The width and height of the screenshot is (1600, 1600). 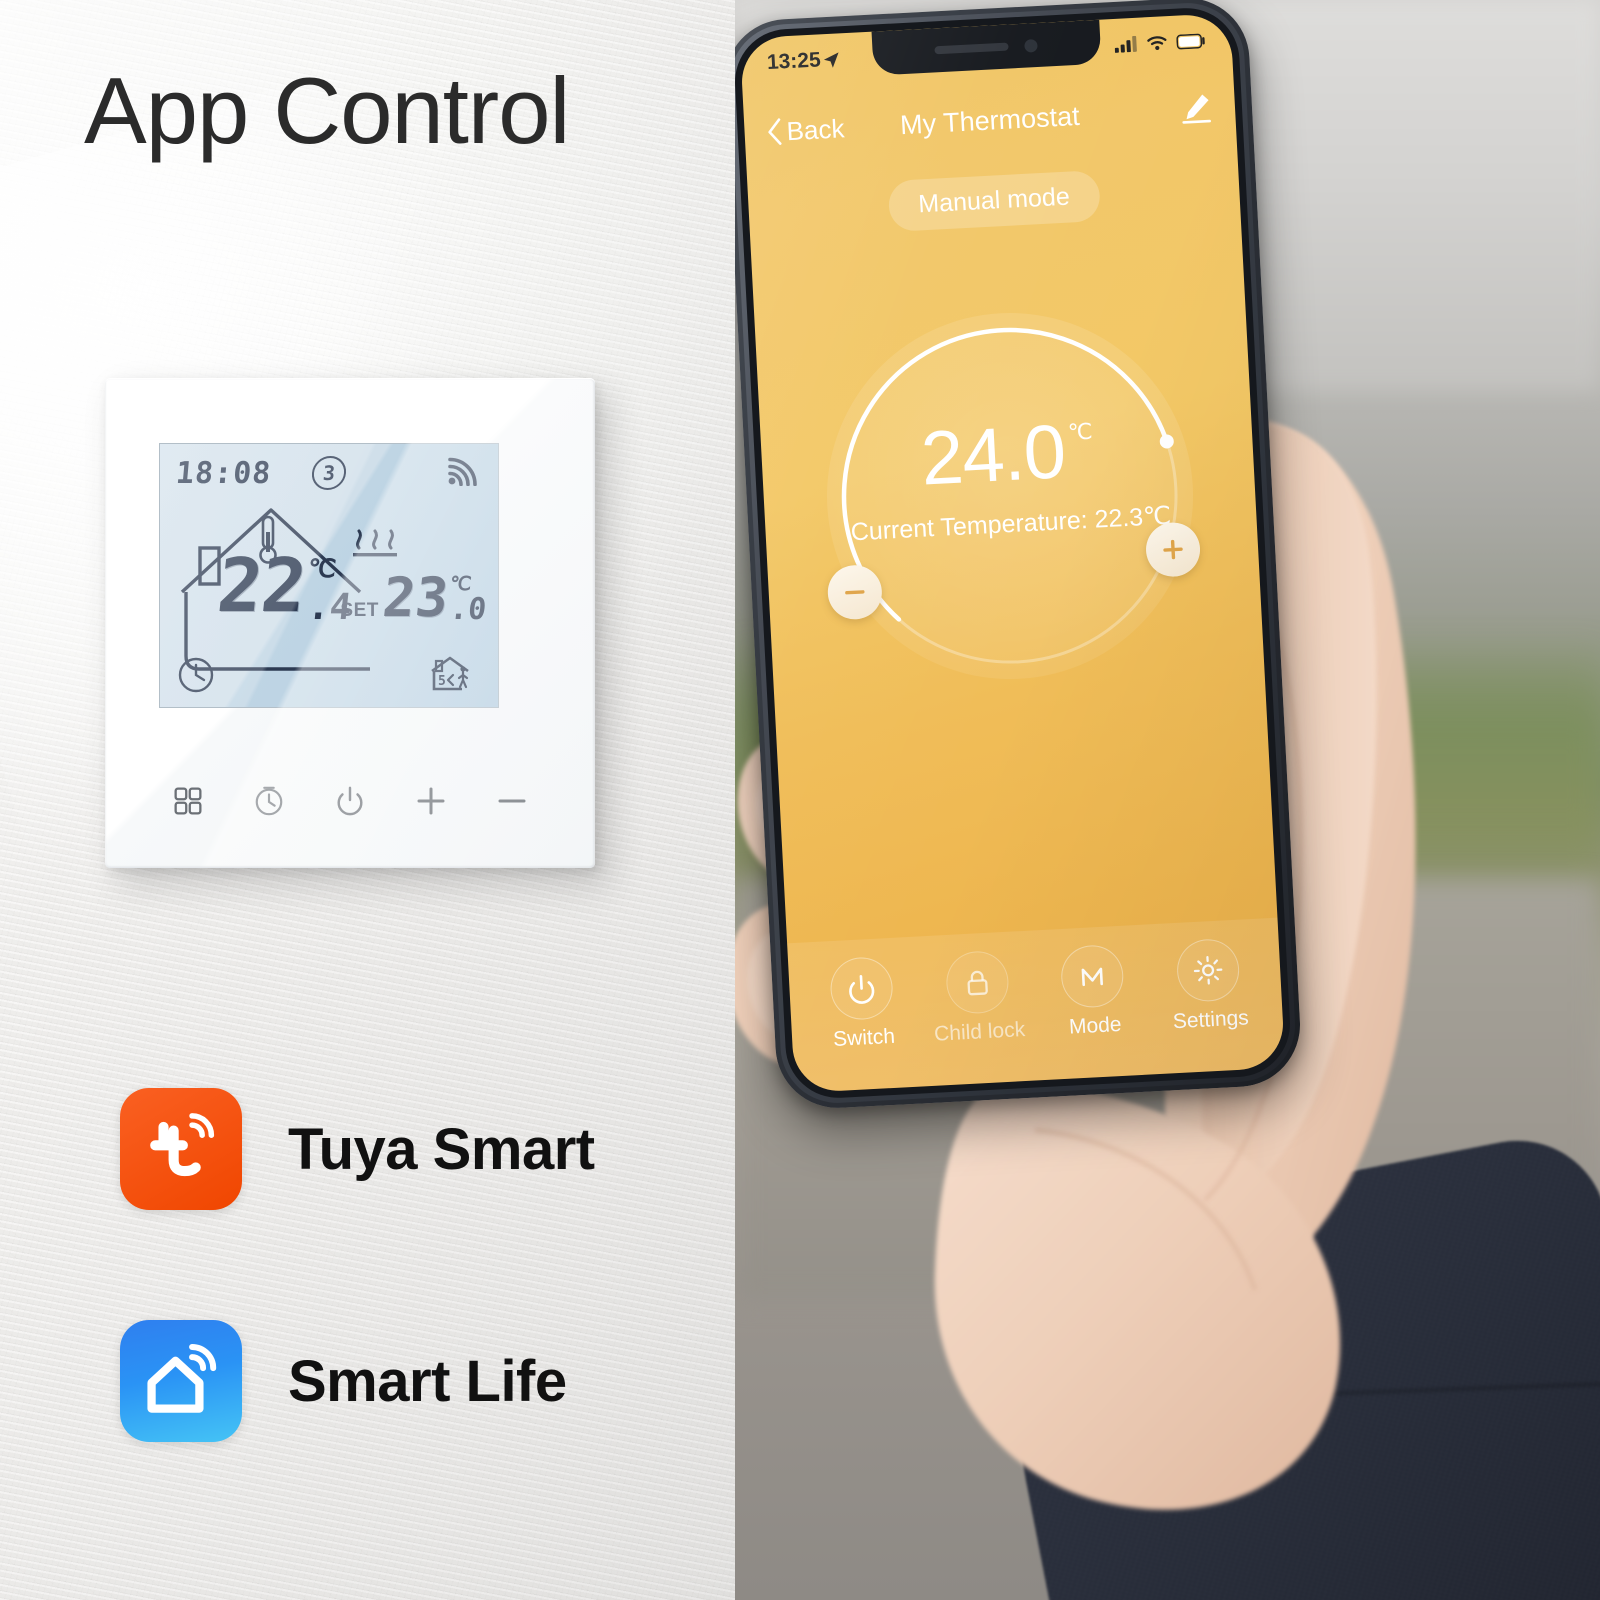 I want to click on mode-m-icon, so click(x=1092, y=977).